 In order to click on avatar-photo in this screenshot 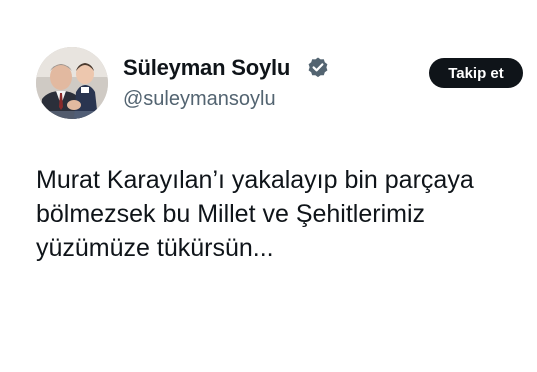, I will do `click(72, 83)`.